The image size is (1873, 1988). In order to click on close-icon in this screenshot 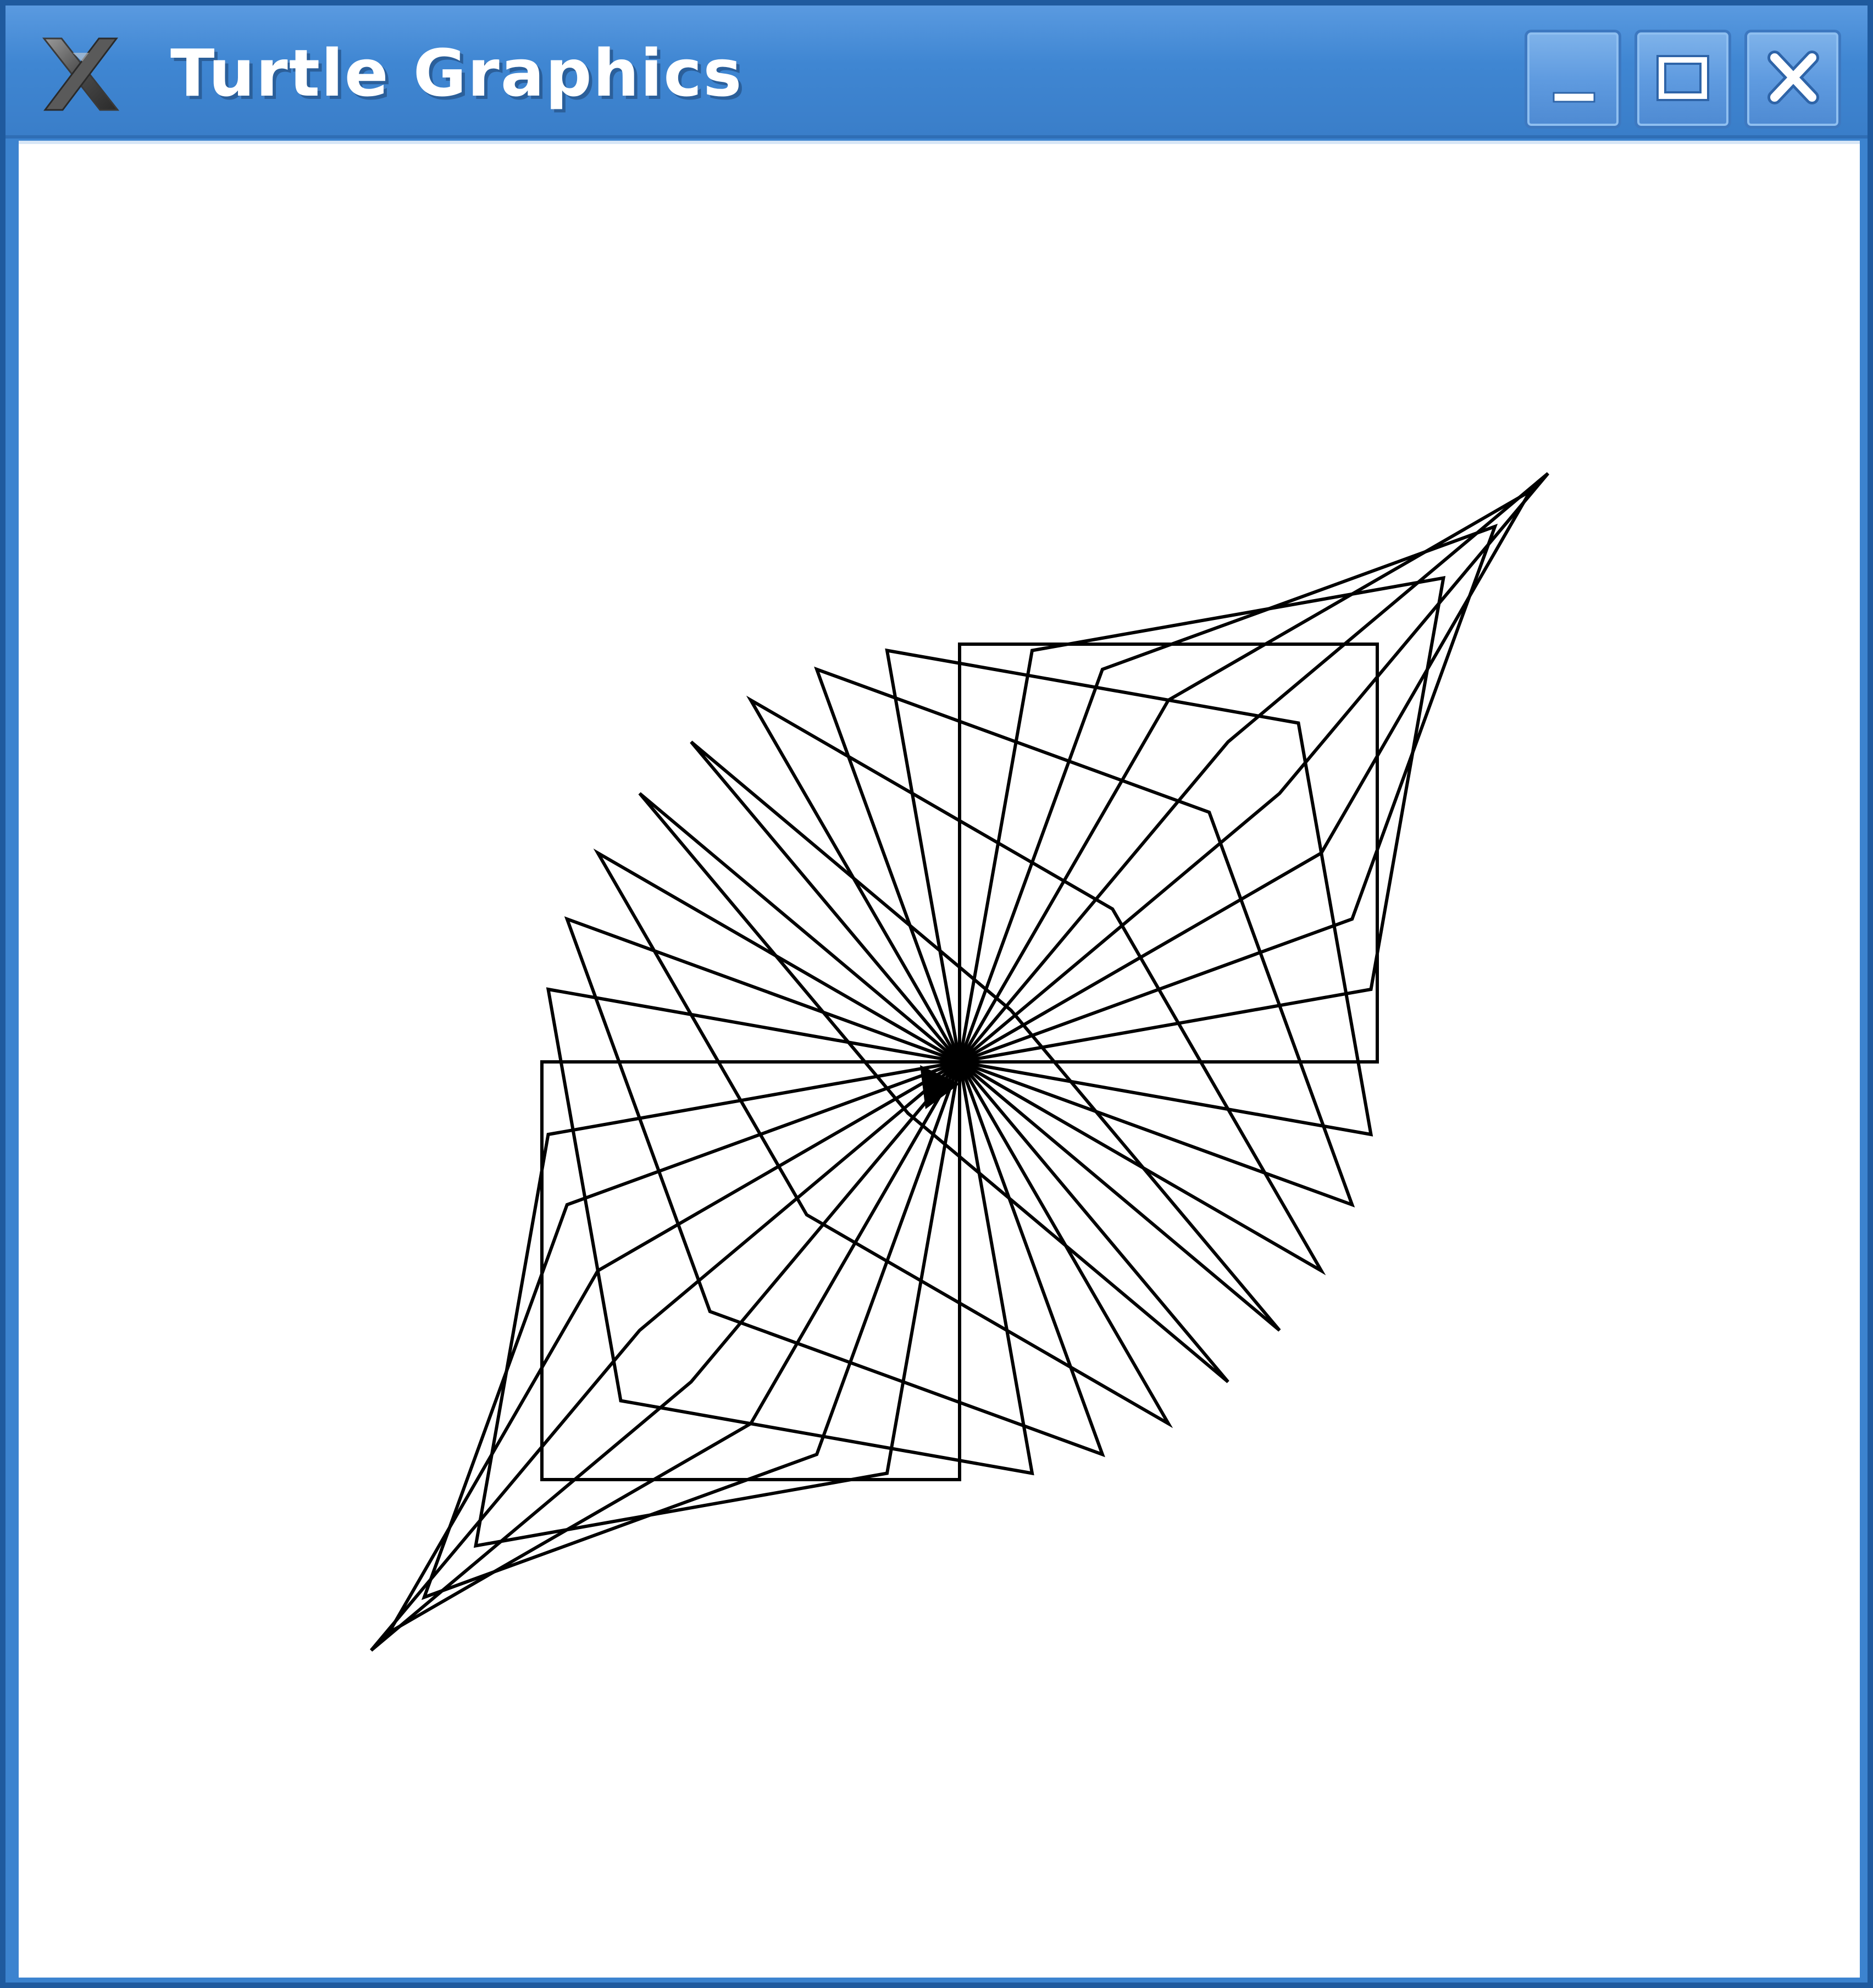, I will do `click(1793, 77)`.